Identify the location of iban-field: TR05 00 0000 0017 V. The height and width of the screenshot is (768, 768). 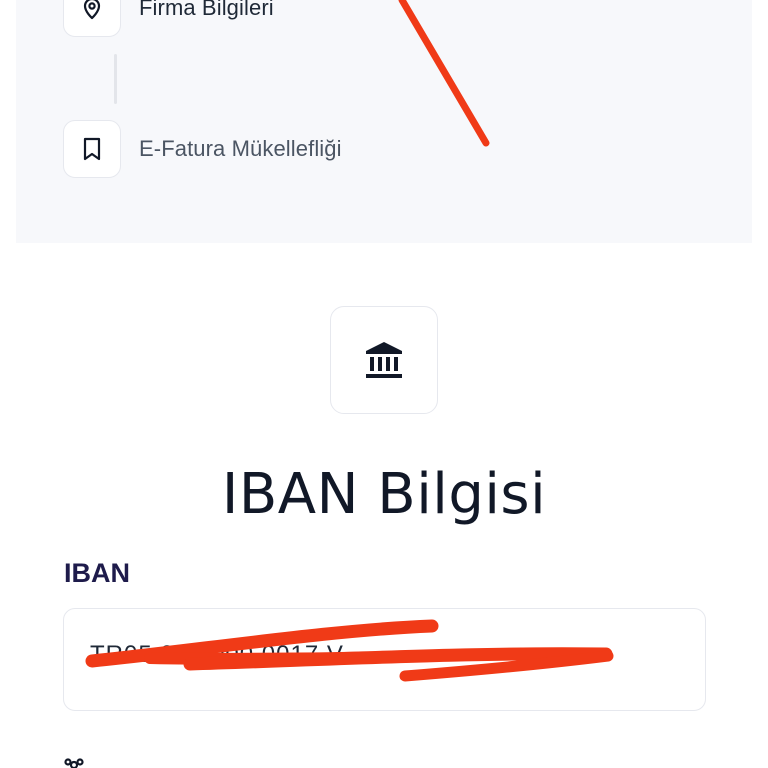
(384, 659).